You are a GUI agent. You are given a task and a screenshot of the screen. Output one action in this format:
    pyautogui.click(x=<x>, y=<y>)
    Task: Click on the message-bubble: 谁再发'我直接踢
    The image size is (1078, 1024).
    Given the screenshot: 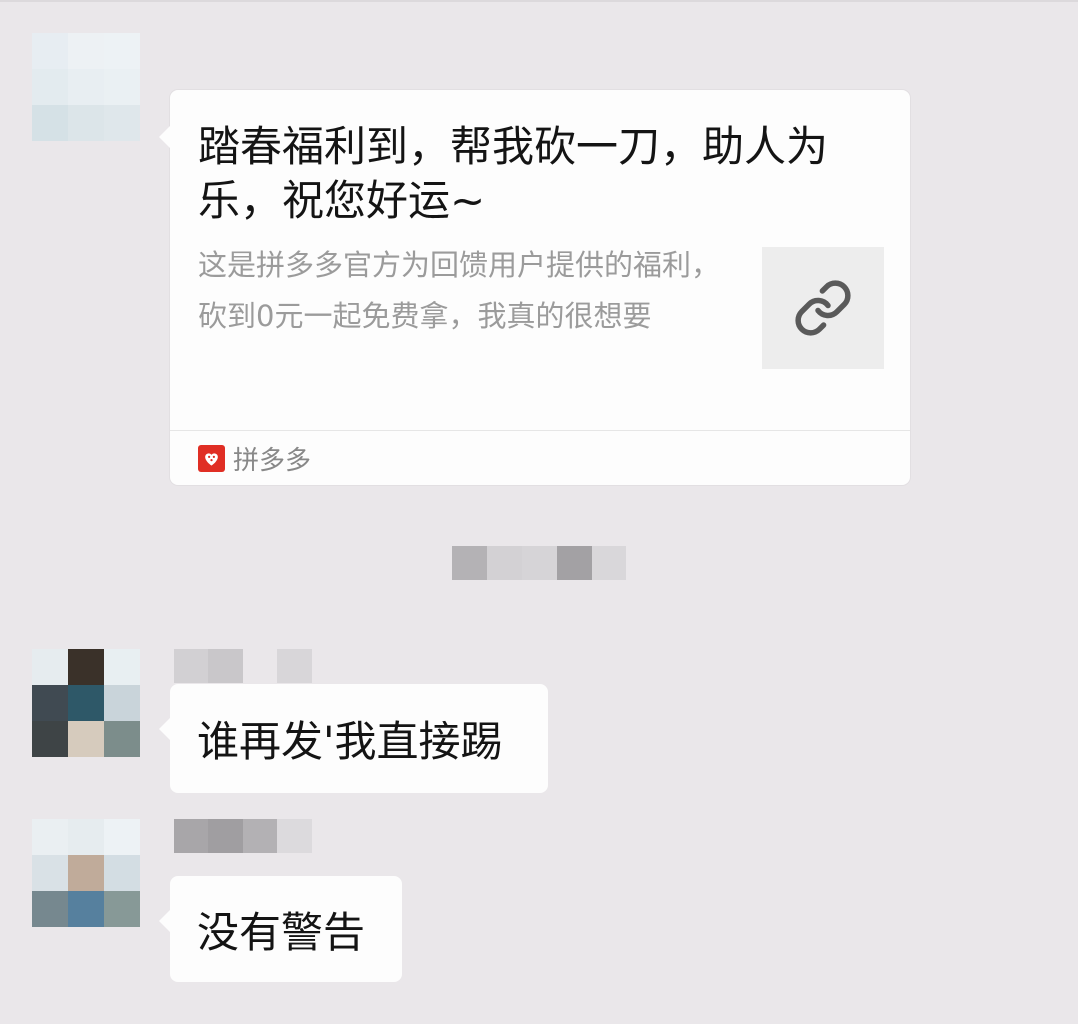 What is the action you would take?
    pyautogui.click(x=353, y=738)
    